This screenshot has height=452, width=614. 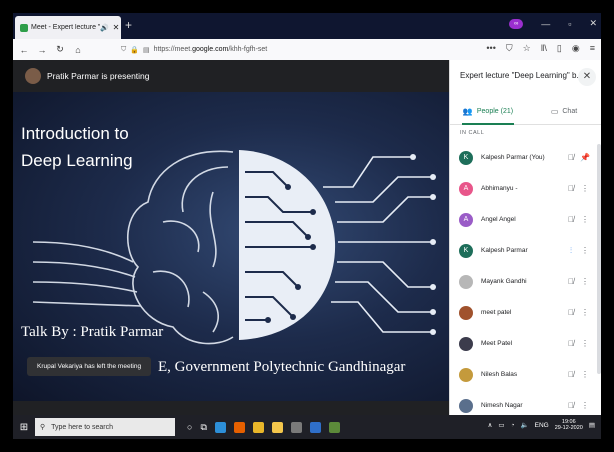 I want to click on participant-name: Kalpesh Parmar (You), so click(x=513, y=157).